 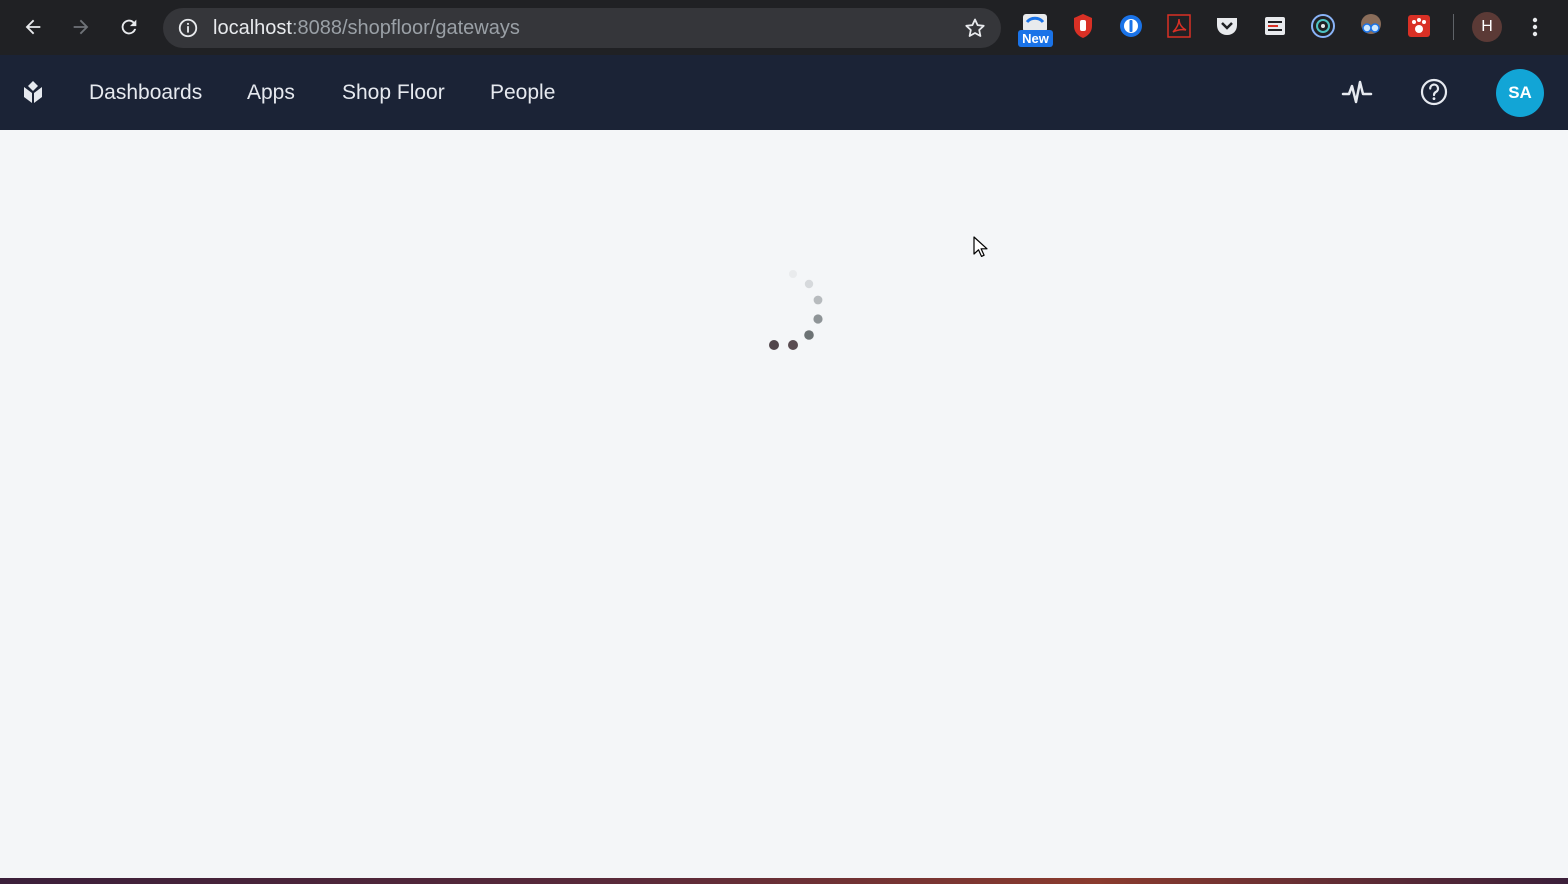 I want to click on extension-glasses-icon, so click(x=1371, y=26).